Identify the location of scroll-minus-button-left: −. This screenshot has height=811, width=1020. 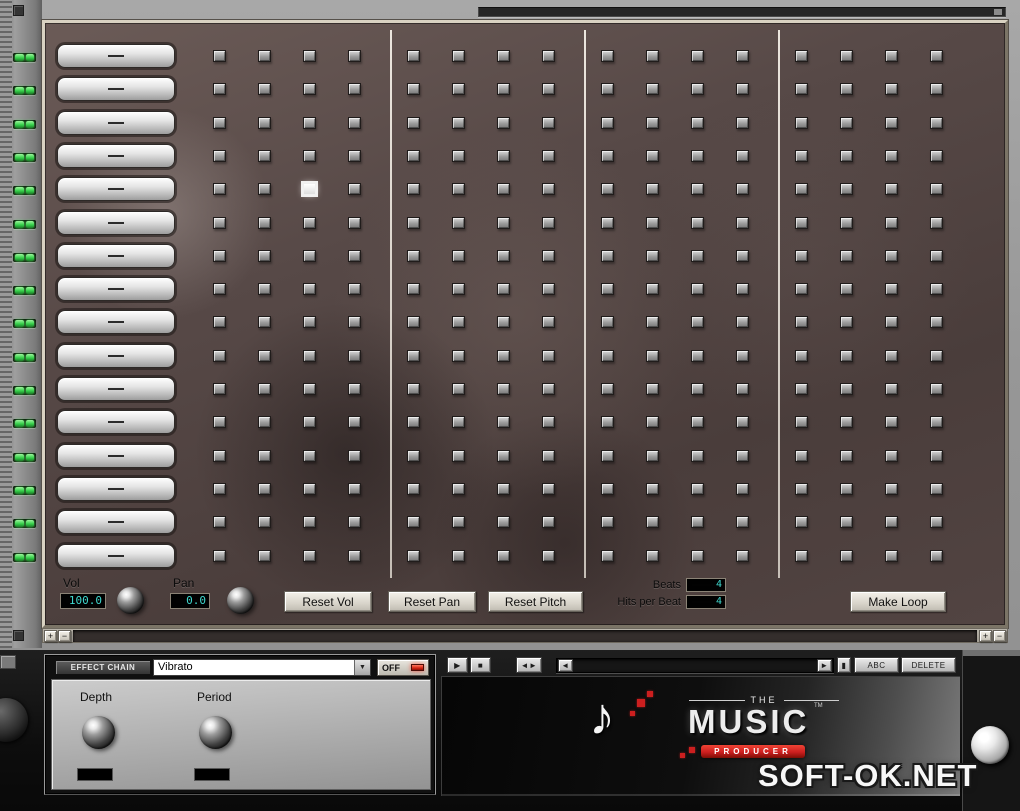
(64, 636).